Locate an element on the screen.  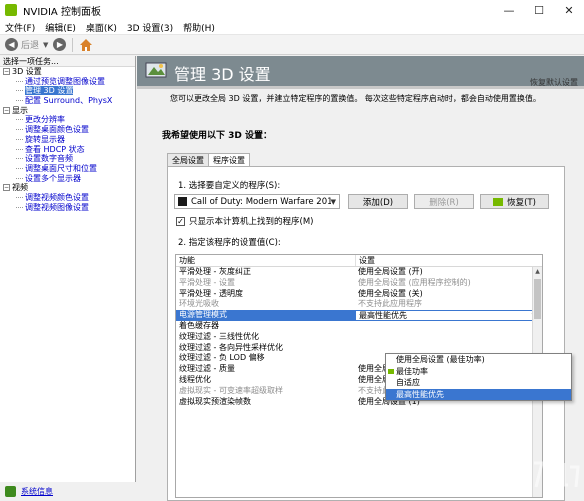
grid-row-selected: 电源管理模式 最高性能优先▼ is located at coordinates (359, 315).